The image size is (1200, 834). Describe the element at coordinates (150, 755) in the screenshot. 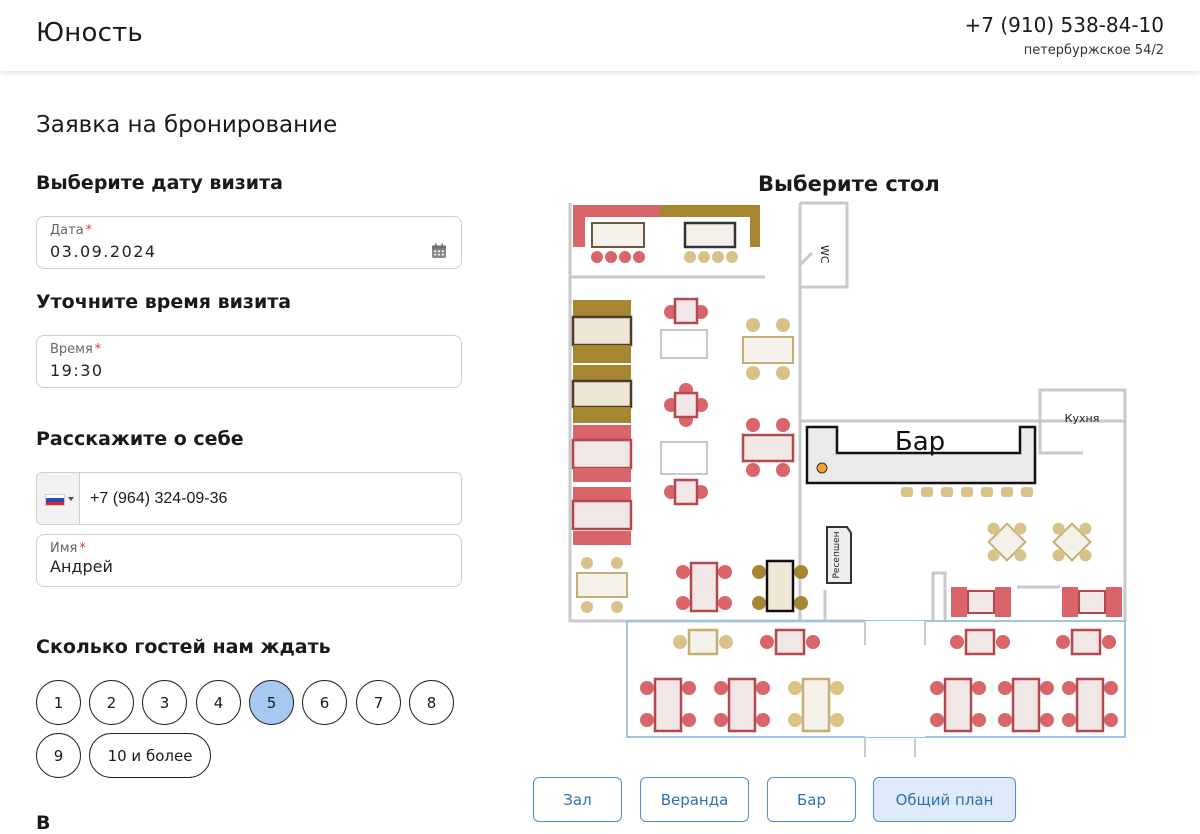

I see `guest-option-10-plus: 10 и более` at that location.